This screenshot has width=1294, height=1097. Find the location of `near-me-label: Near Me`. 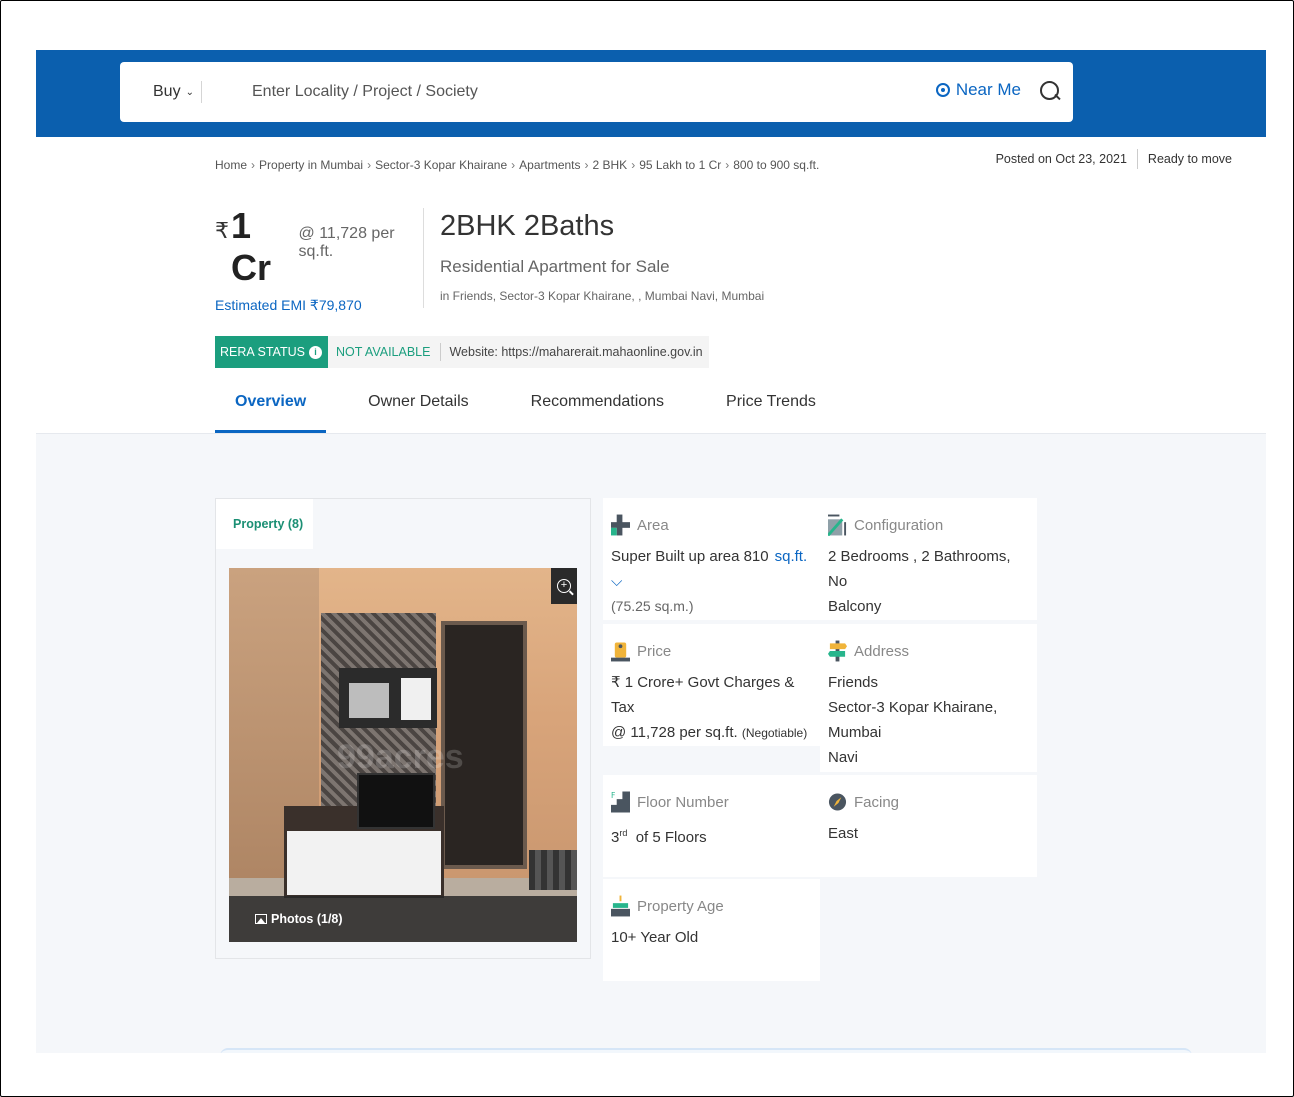

near-me-label: Near Me is located at coordinates (988, 89).